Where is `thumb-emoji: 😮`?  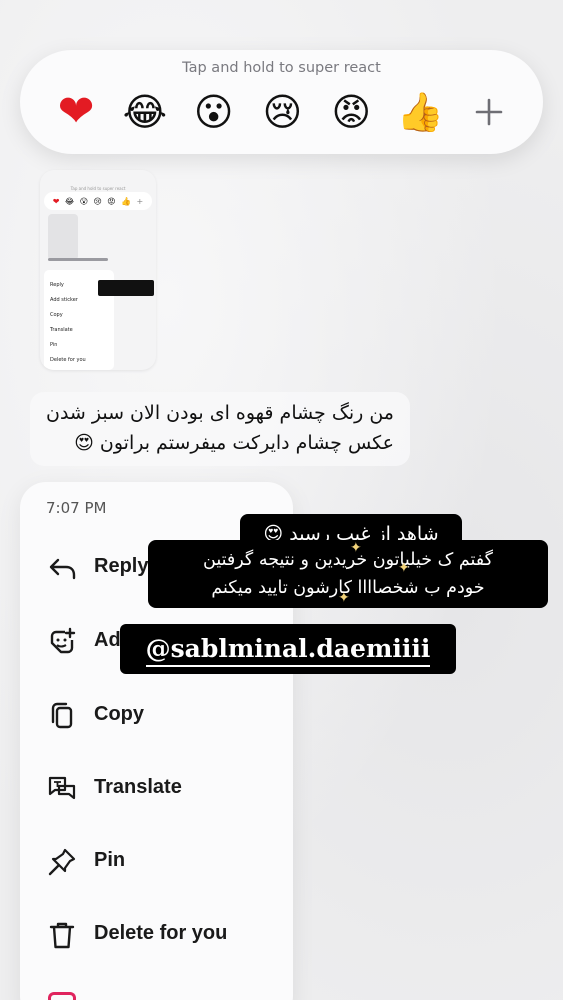 thumb-emoji: 😮 is located at coordinates (84, 201).